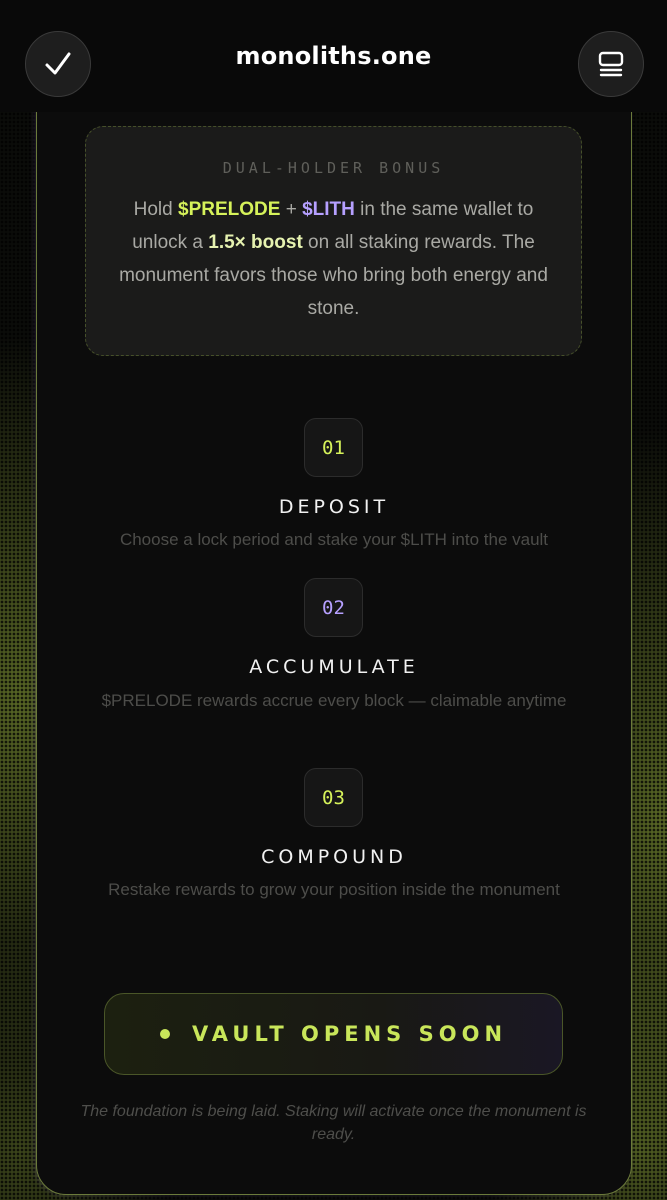 This screenshot has height=1200, width=667. I want to click on step-title: ACCUMULATE, so click(334, 667).